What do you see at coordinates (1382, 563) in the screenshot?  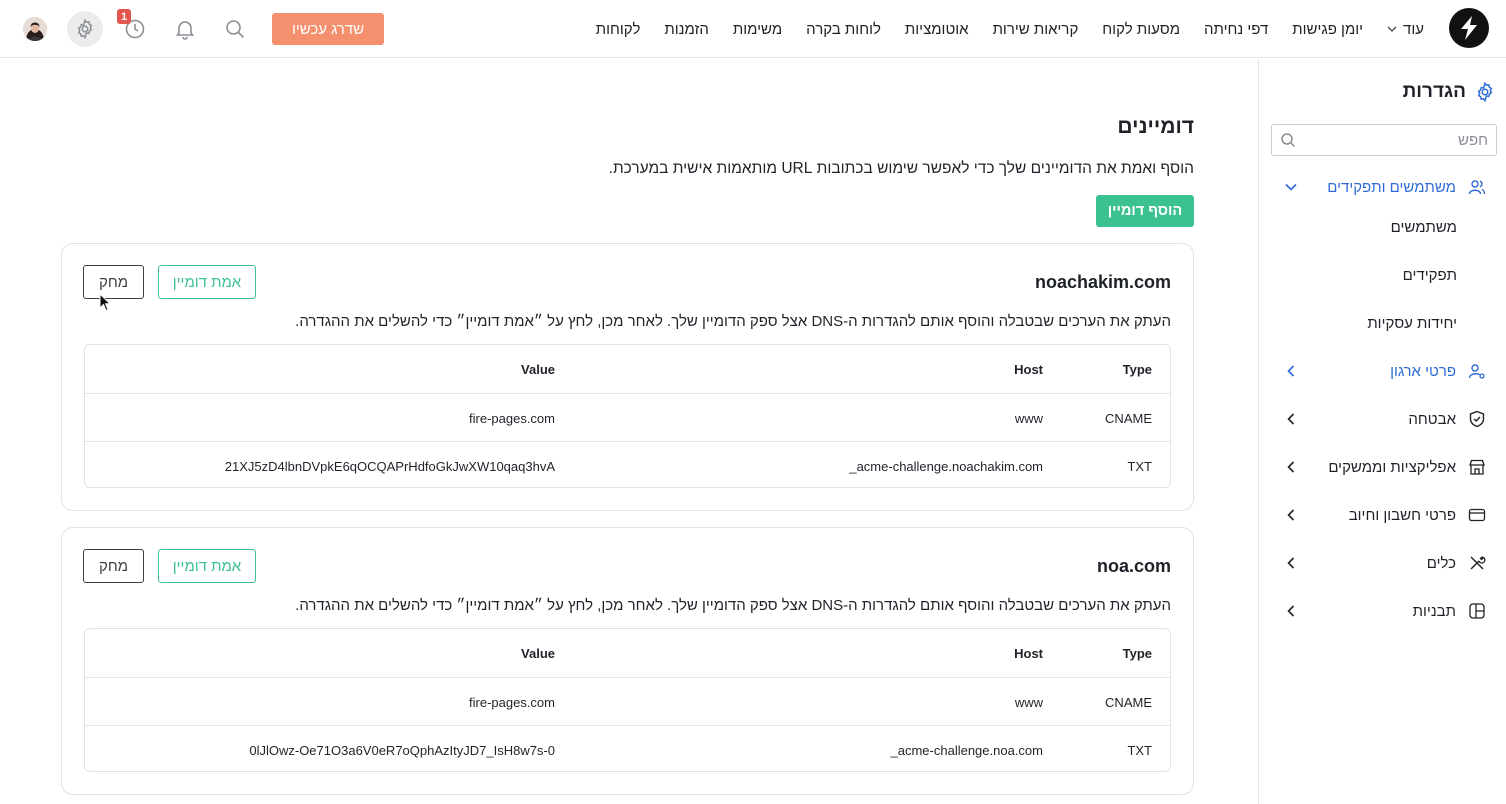 I see `sidebar-item-tools: כלים` at bounding box center [1382, 563].